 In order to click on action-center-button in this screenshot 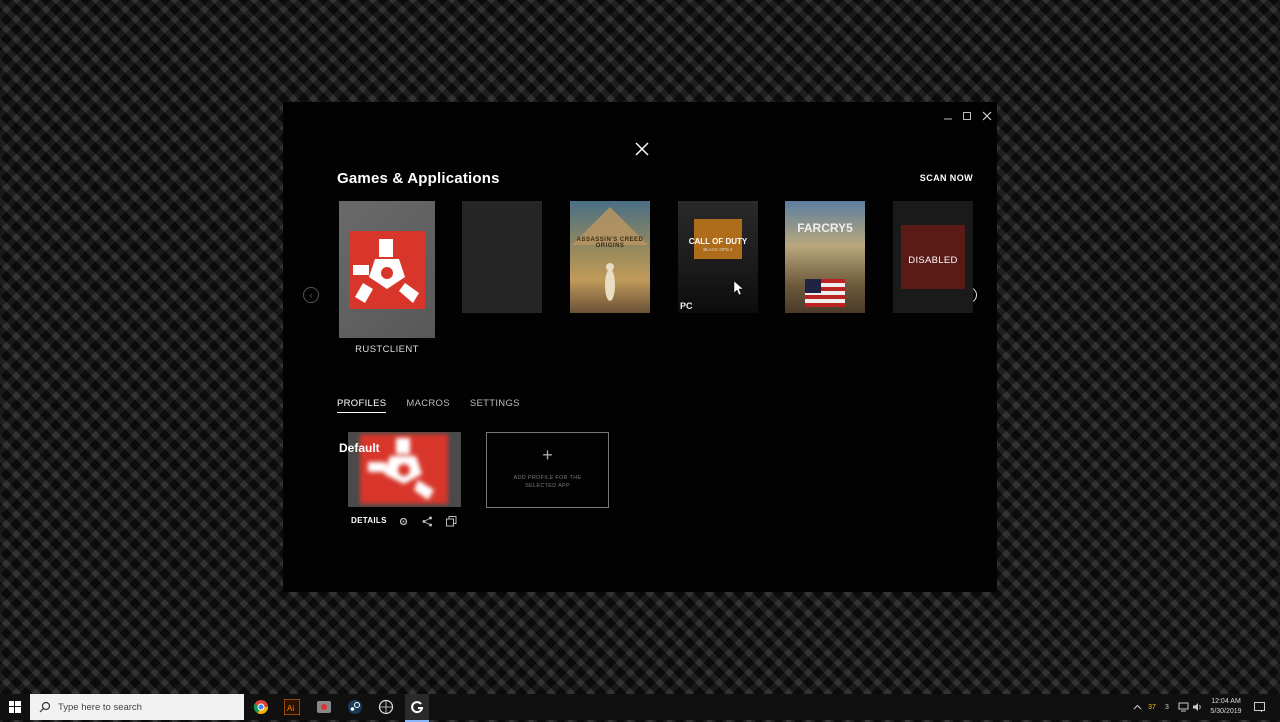, I will do `click(1259, 707)`.